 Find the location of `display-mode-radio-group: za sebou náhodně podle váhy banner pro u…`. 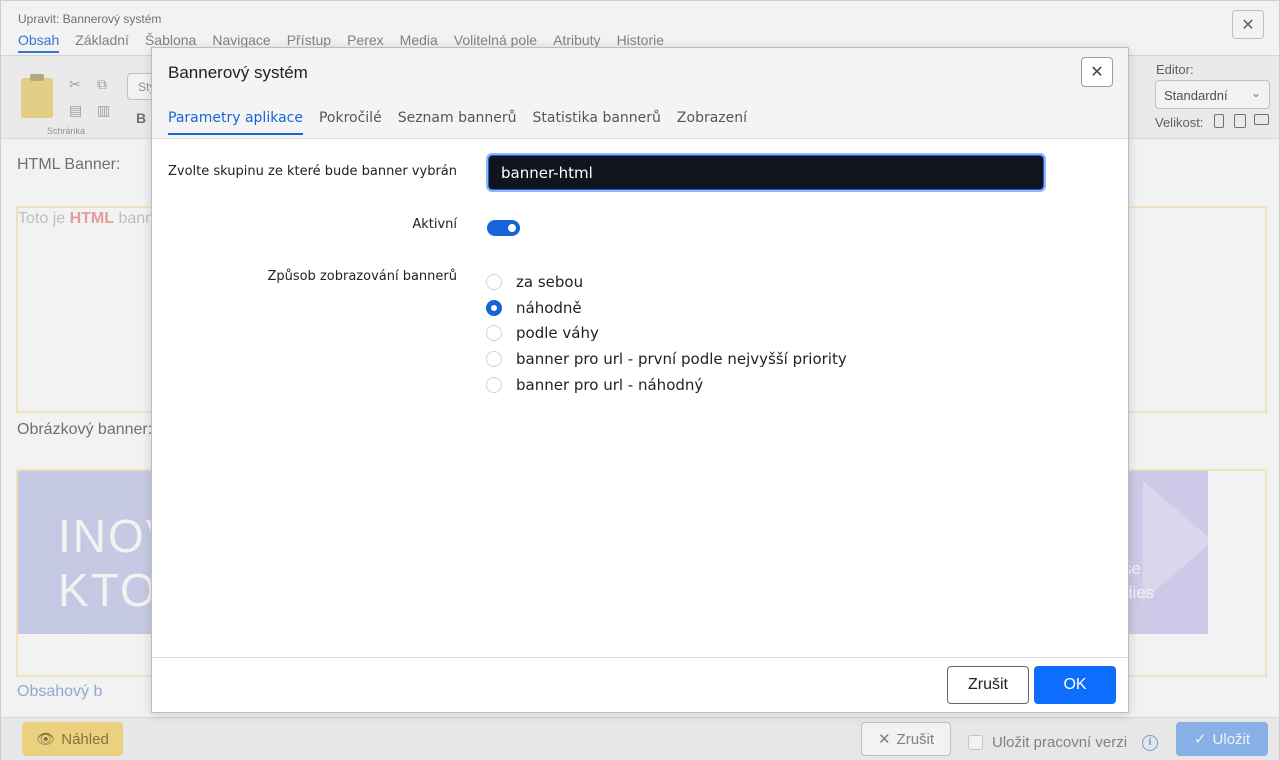

display-mode-radio-group: za sebou náhodně podle váhy banner pro u… is located at coordinates (666, 333).